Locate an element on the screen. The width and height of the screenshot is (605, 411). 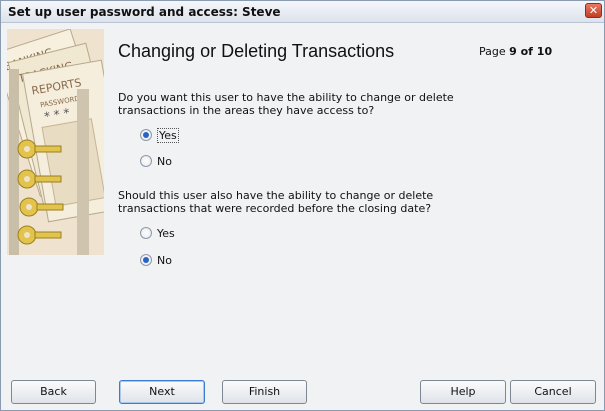
button-bar: Back Next Finish Help Cancel is located at coordinates (302, 386).